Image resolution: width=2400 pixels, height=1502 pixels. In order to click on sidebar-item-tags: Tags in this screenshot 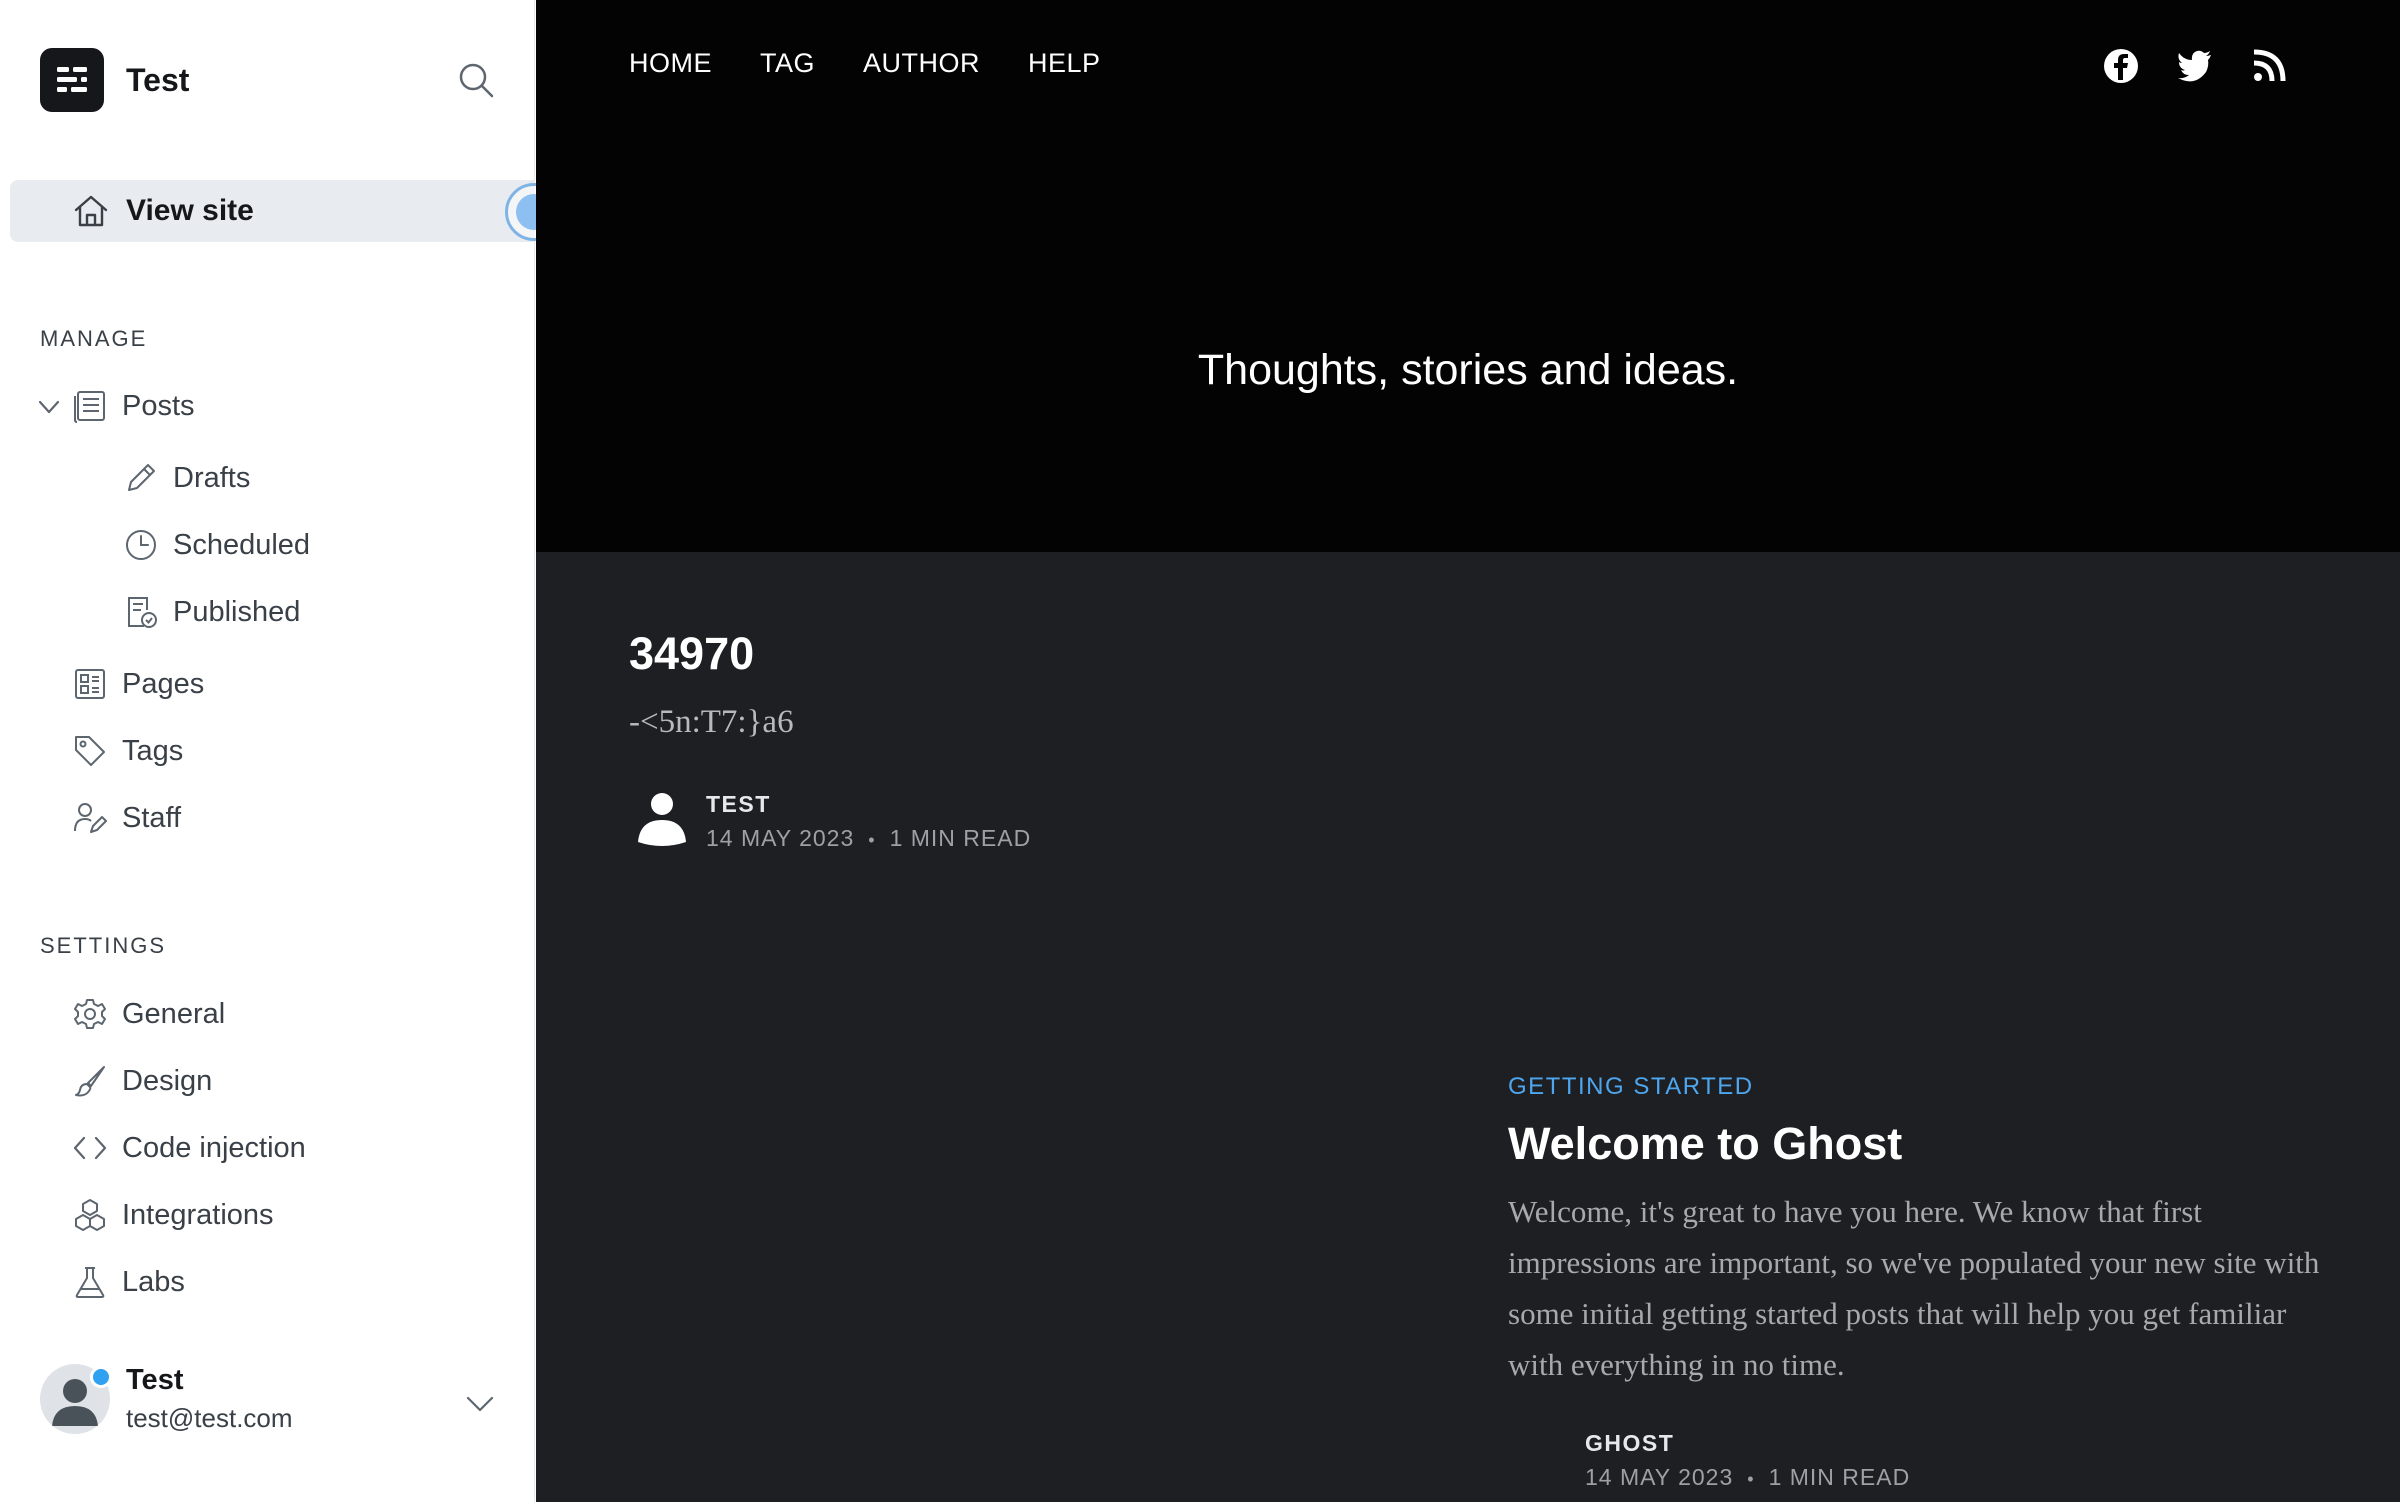, I will do `click(127, 751)`.